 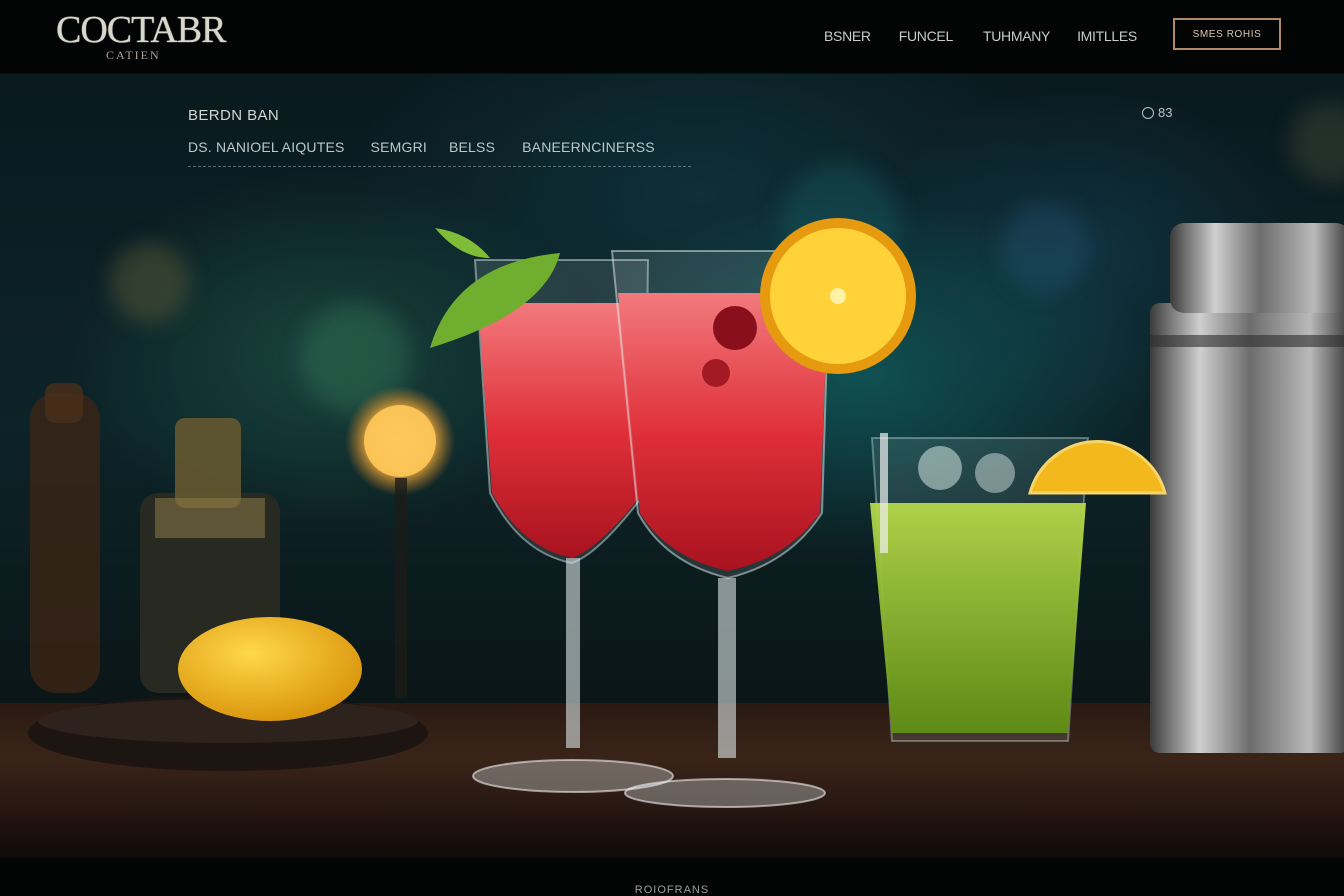 What do you see at coordinates (65, 538) in the screenshot?
I see `background-bottle-left` at bounding box center [65, 538].